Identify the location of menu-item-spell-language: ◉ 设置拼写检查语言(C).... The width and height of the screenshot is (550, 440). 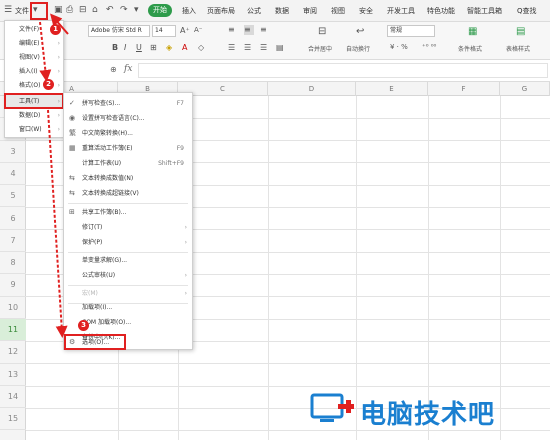
(128, 118).